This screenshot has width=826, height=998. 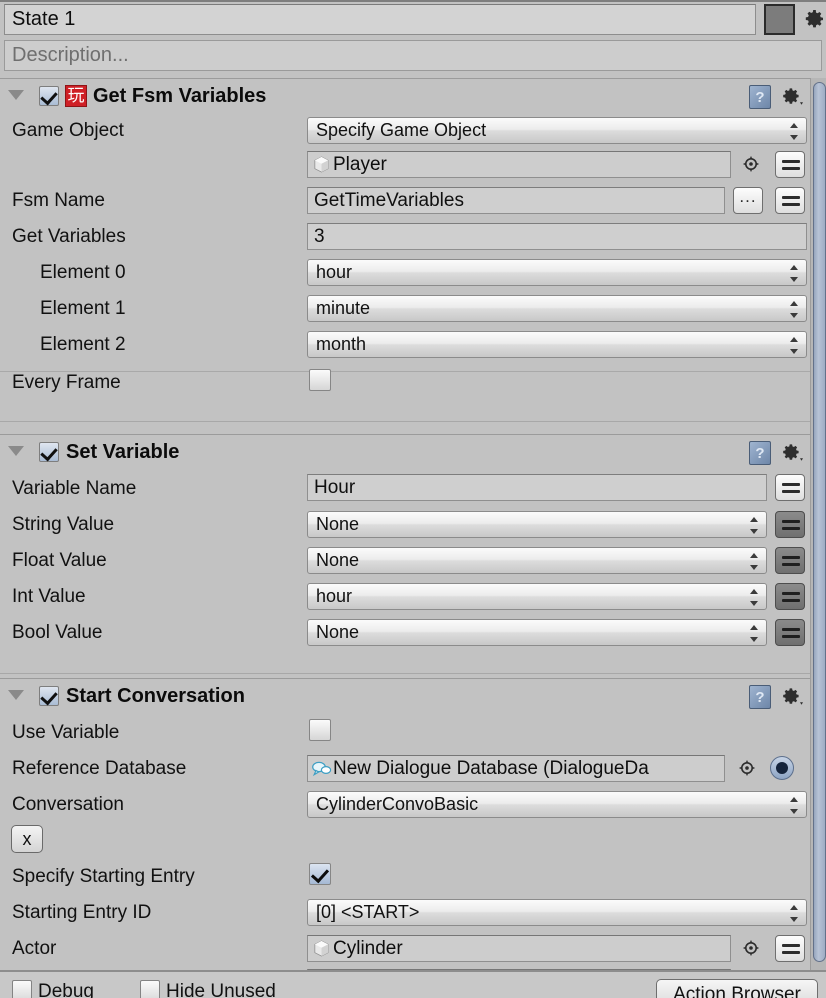 What do you see at coordinates (557, 344) in the screenshot?
I see `element-2-dropdown: month` at bounding box center [557, 344].